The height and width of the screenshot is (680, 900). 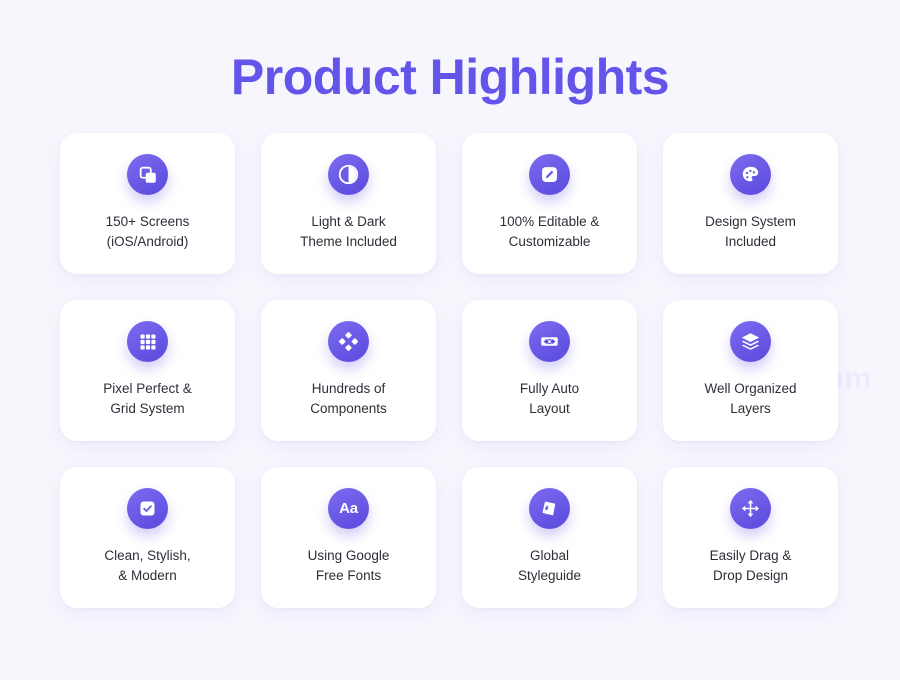 I want to click on layers-stack-icon, so click(x=750, y=341).